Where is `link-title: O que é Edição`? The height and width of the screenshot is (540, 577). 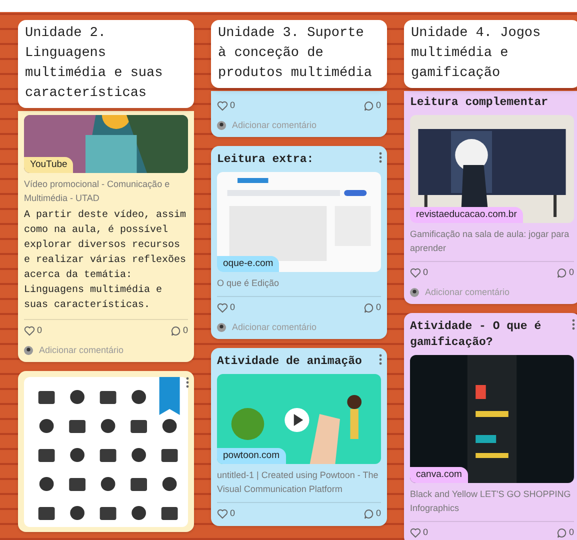
link-title: O que é Edição is located at coordinates (248, 283).